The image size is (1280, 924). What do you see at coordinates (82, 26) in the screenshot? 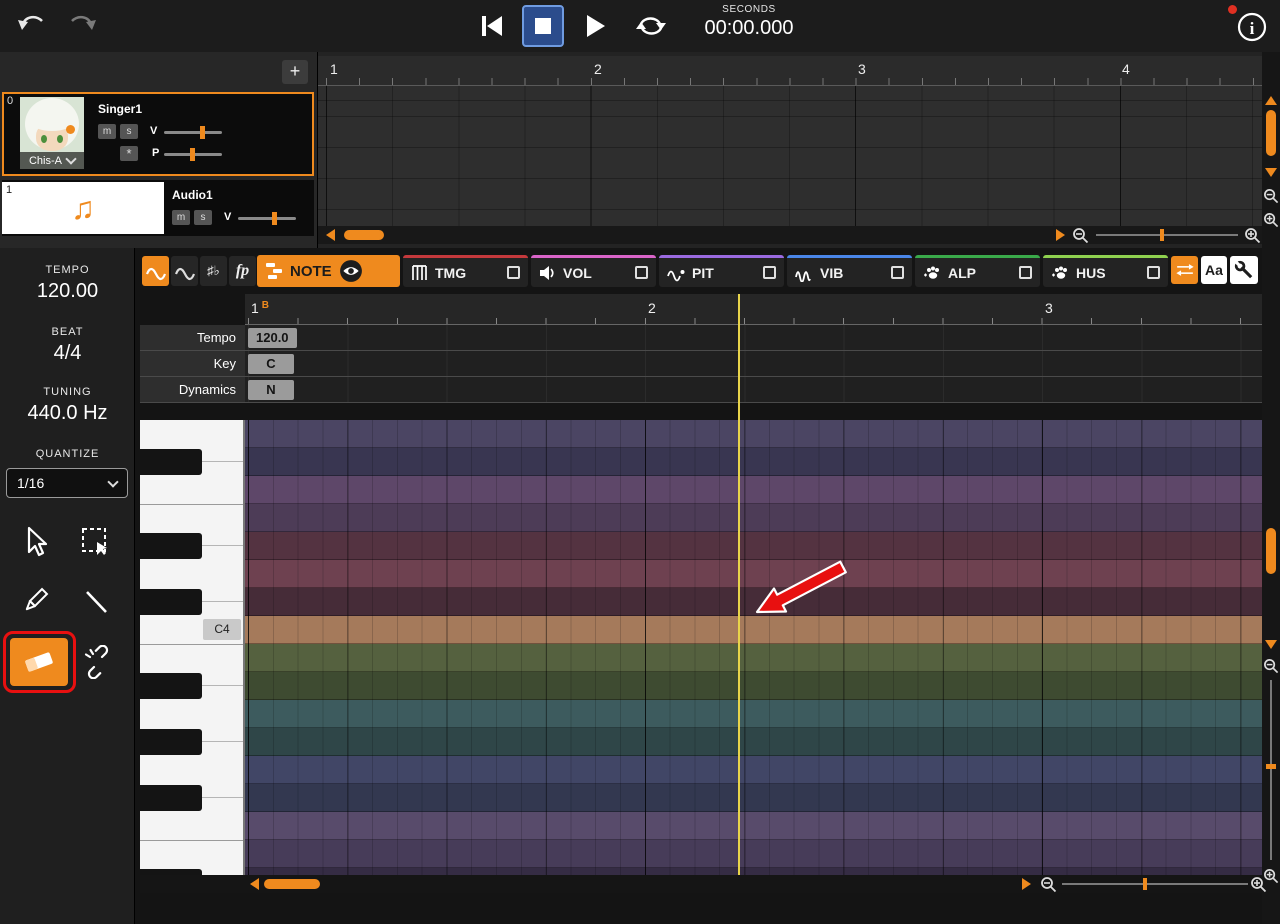
I see `redo-button` at bounding box center [82, 26].